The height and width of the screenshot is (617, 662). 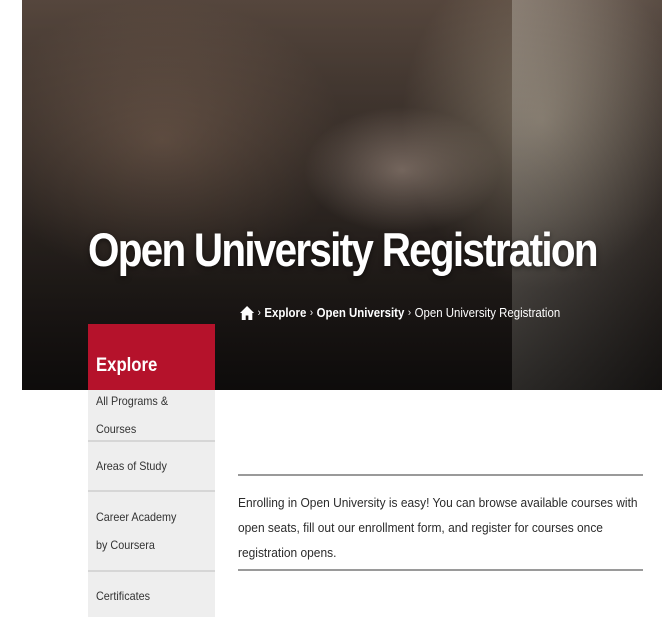 What do you see at coordinates (361, 312) in the screenshot?
I see `breadcrumb-link-open-university: Open University` at bounding box center [361, 312].